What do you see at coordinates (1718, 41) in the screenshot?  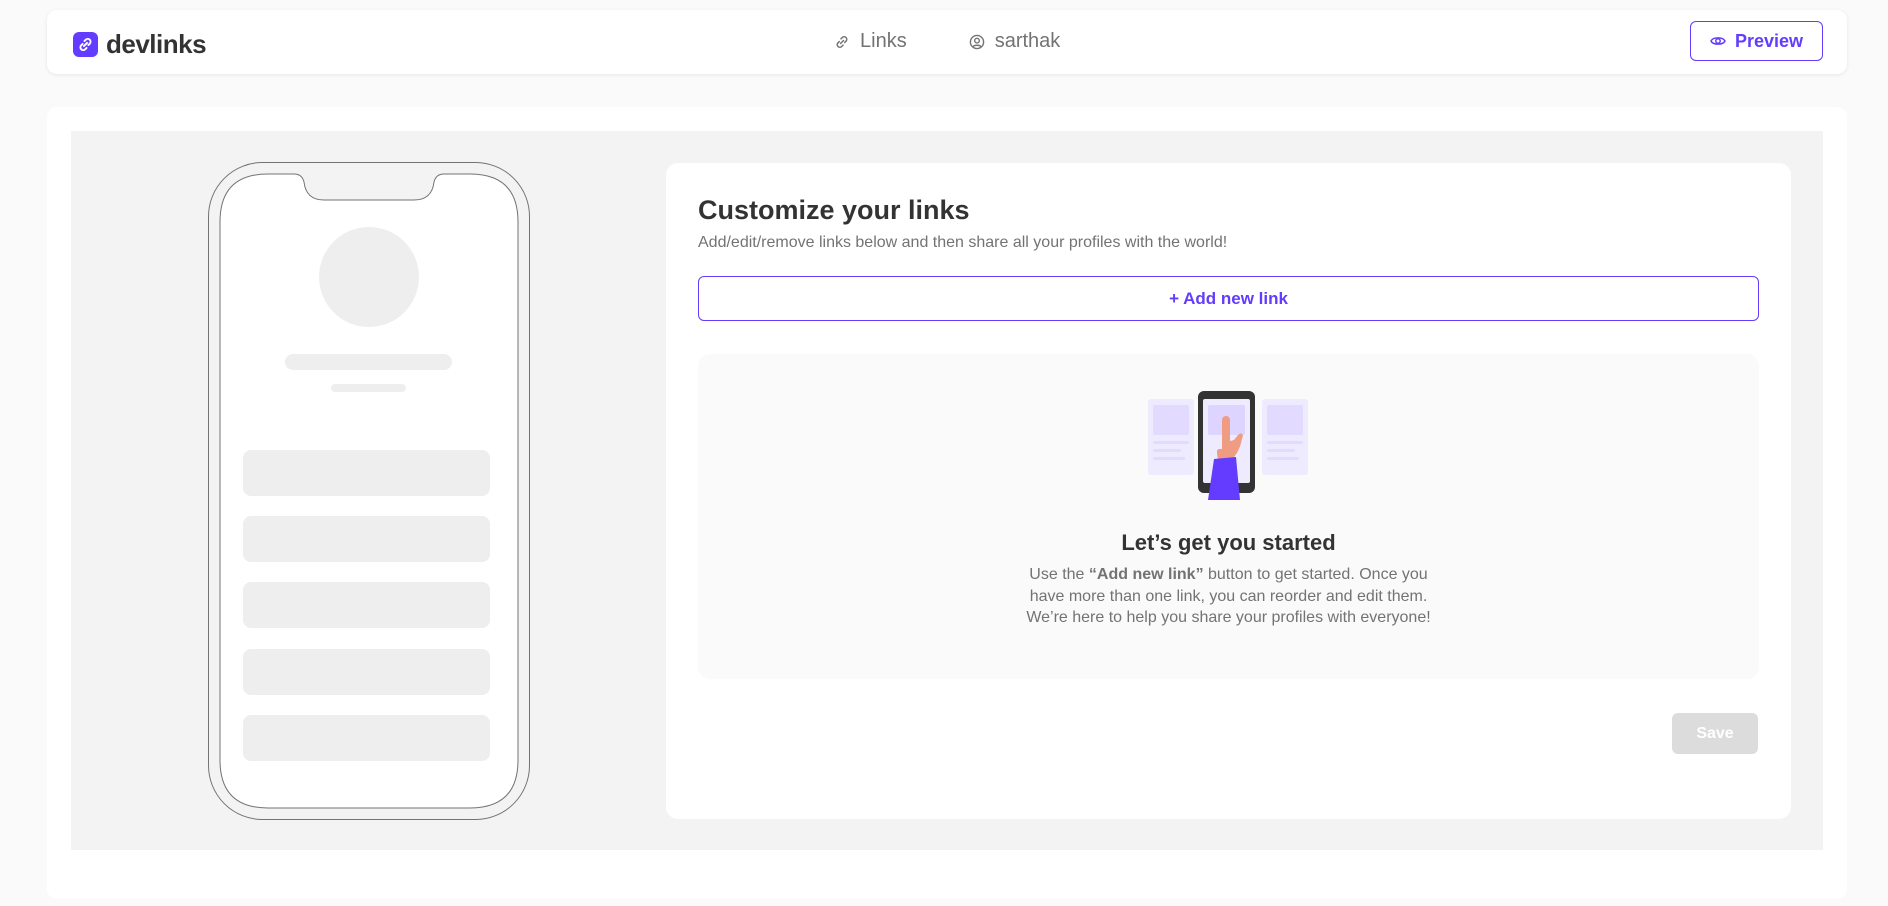 I see `eye-icon` at bounding box center [1718, 41].